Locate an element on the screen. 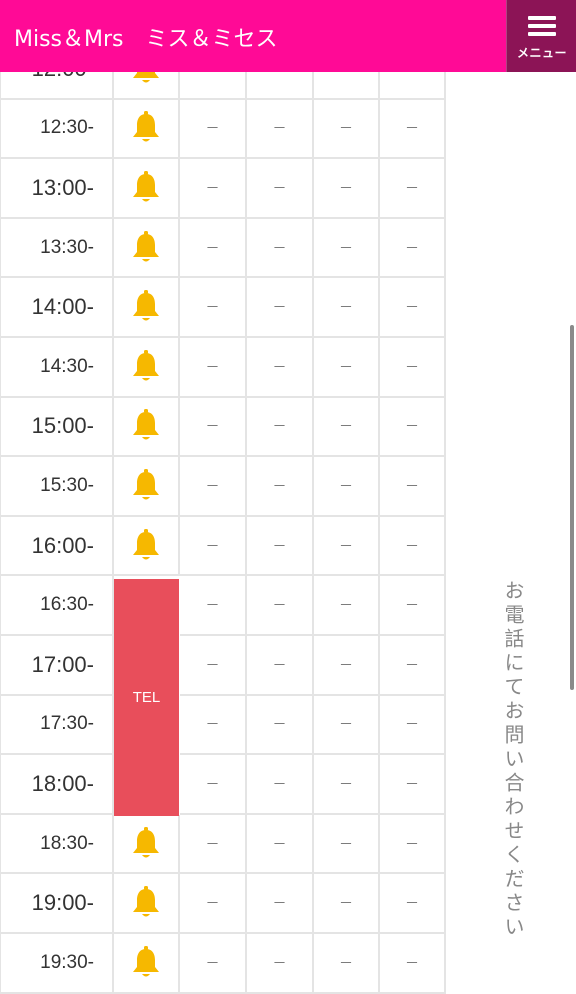  time-slot-label: 12:30- is located at coordinates (57, 129).